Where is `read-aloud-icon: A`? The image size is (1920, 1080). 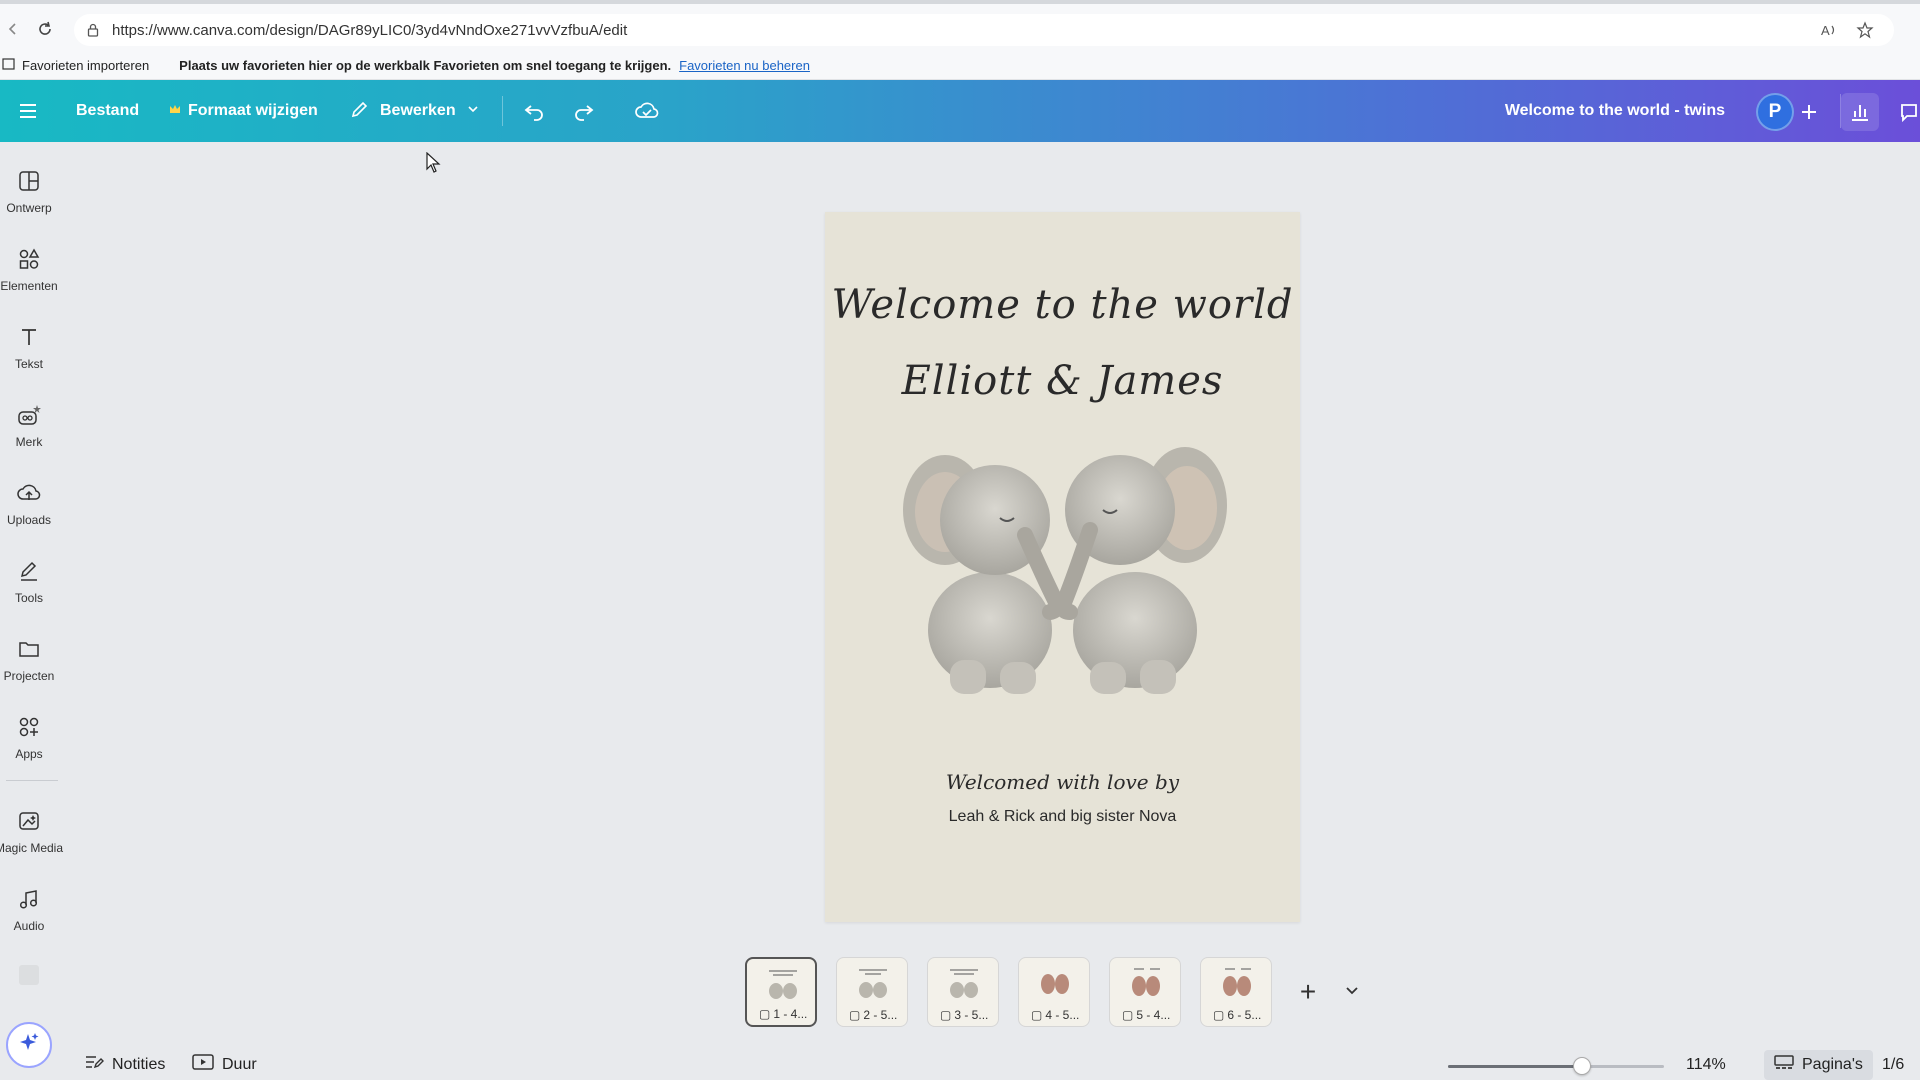 read-aloud-icon: A is located at coordinates (1829, 32).